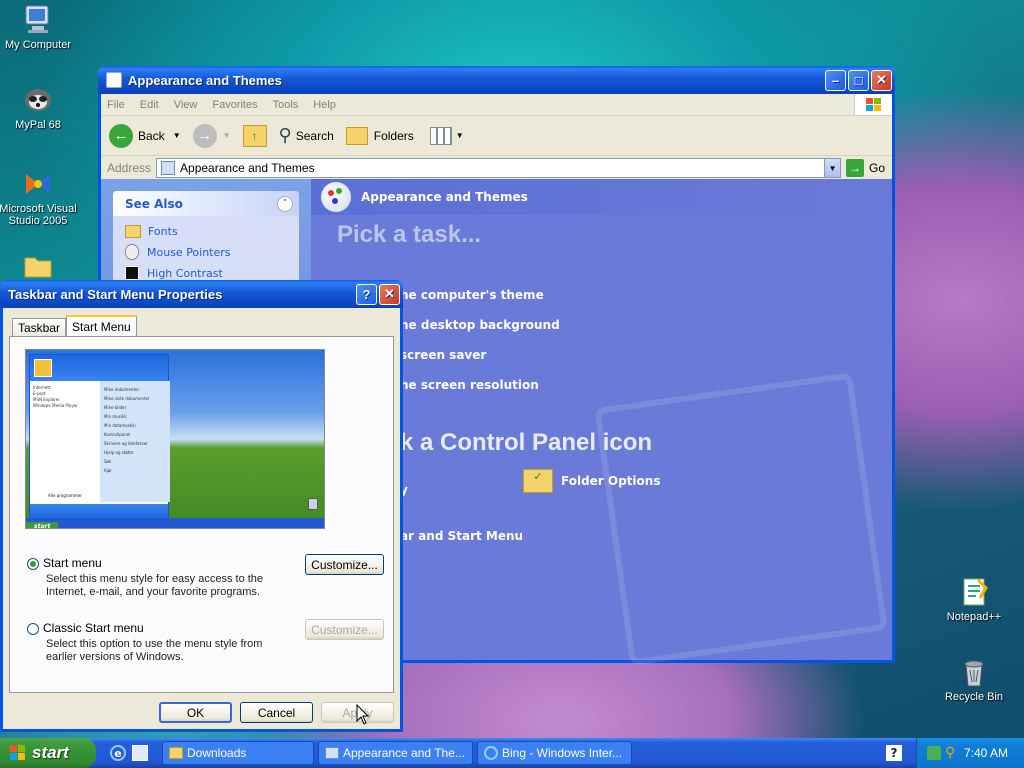 The height and width of the screenshot is (768, 1024). I want to click on back-button: ← Back ▼, so click(145, 135).